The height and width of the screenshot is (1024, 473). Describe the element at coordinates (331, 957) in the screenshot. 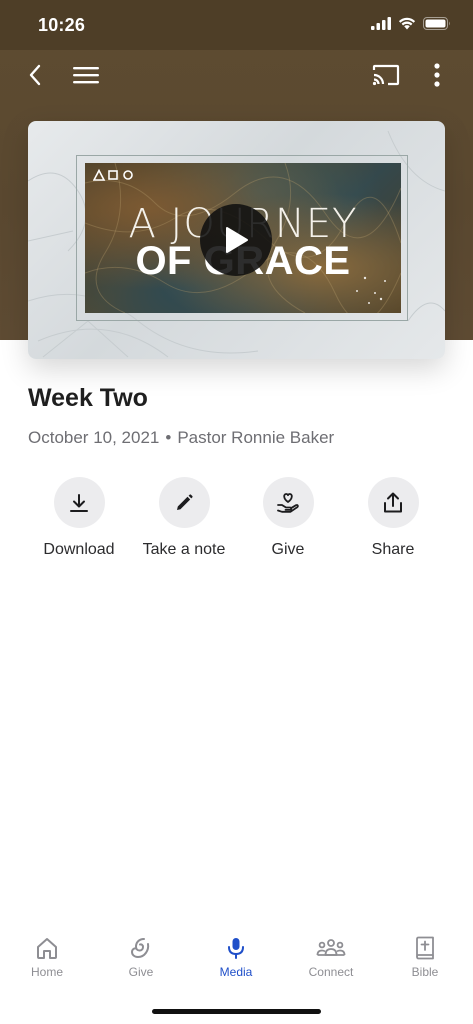

I see `tab-connect: Connect` at that location.